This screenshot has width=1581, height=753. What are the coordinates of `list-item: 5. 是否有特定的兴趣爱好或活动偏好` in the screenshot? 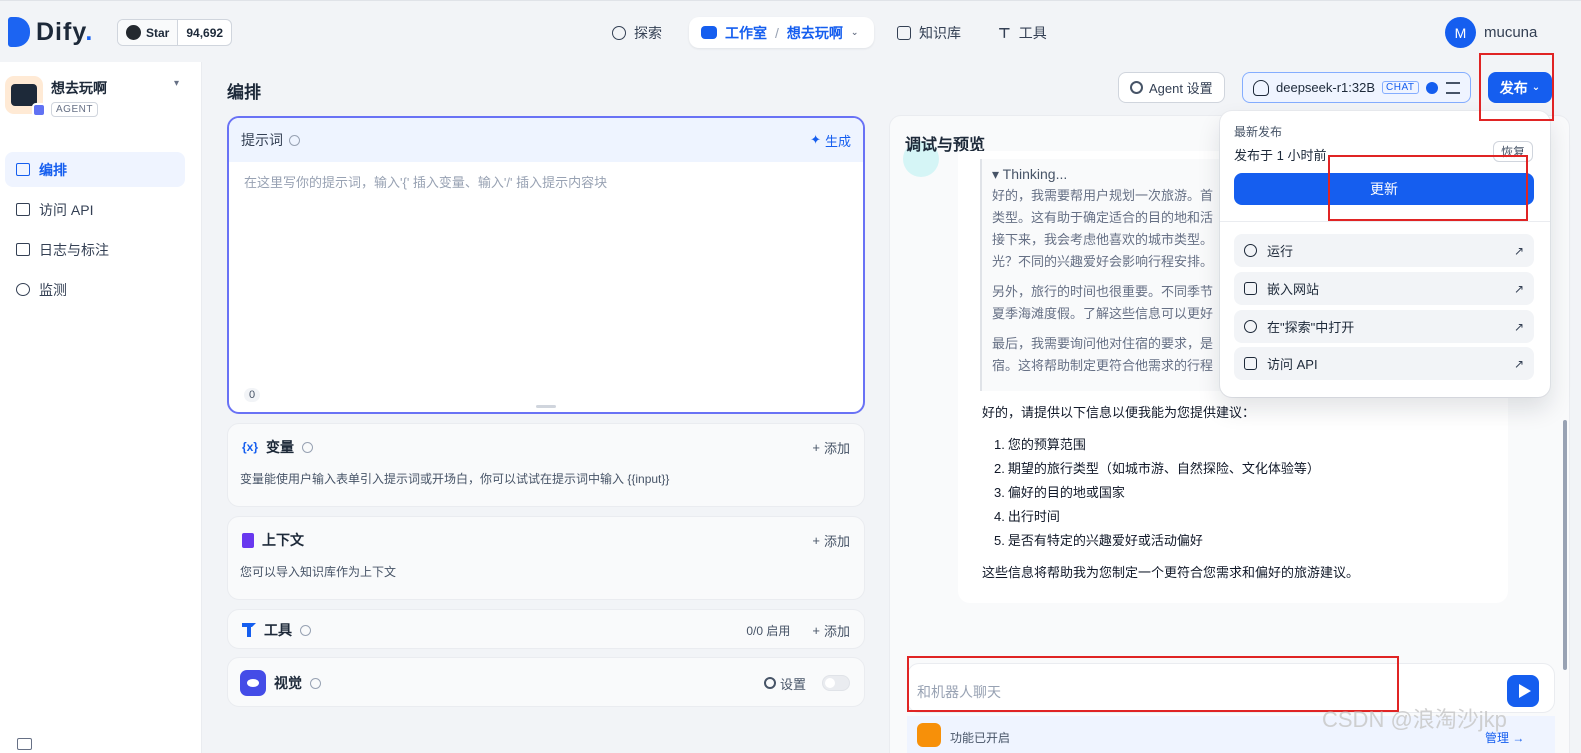 It's located at (1098, 540).